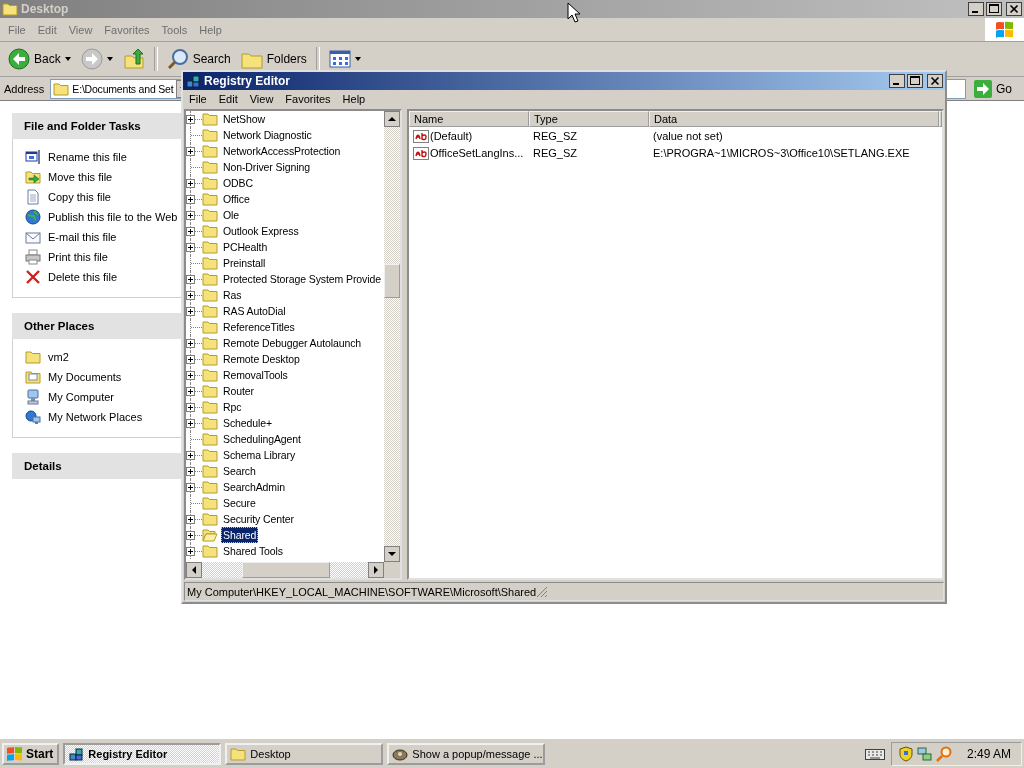 Image resolution: width=1024 pixels, height=768 pixels. Describe the element at coordinates (267, 135) in the screenshot. I see `tree-item: Network Diagnostic` at that location.